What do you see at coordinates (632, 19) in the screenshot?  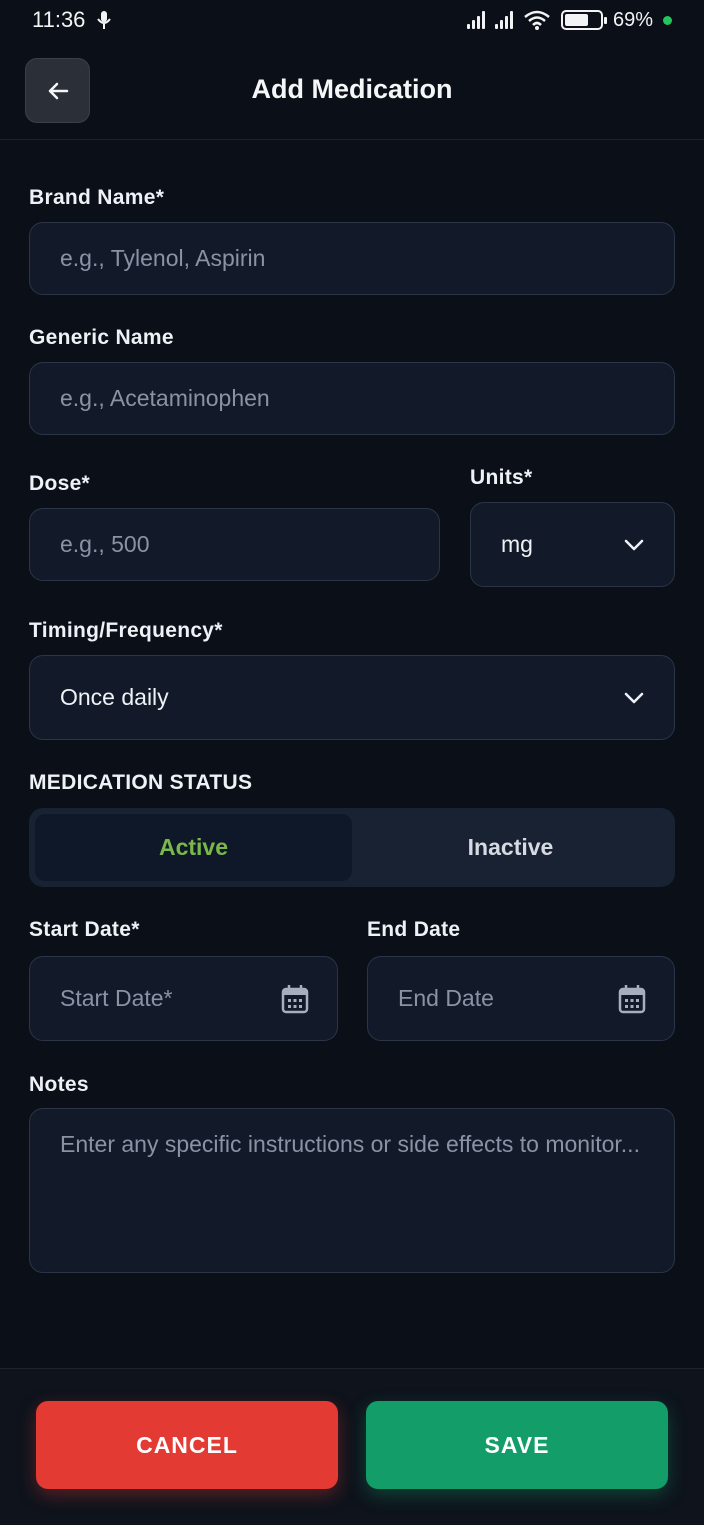 I see `battery-percent: 69%` at bounding box center [632, 19].